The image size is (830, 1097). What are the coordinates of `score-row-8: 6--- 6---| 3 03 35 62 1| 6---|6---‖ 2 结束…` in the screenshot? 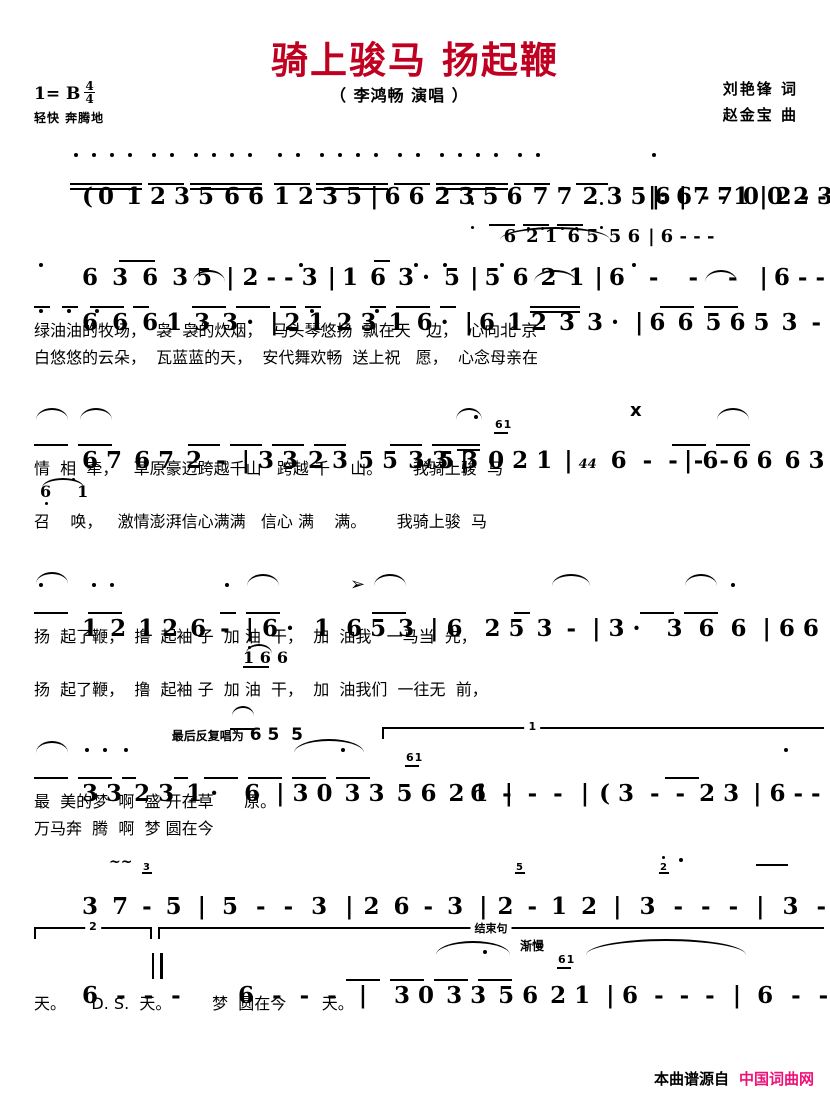 It's located at (415, 977).